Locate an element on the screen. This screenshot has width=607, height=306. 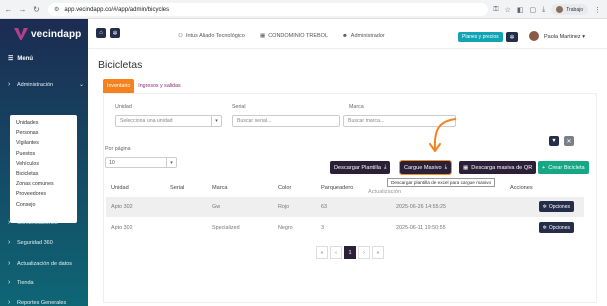
column-header-actualizacion: Actualización is located at coordinates (384, 192).